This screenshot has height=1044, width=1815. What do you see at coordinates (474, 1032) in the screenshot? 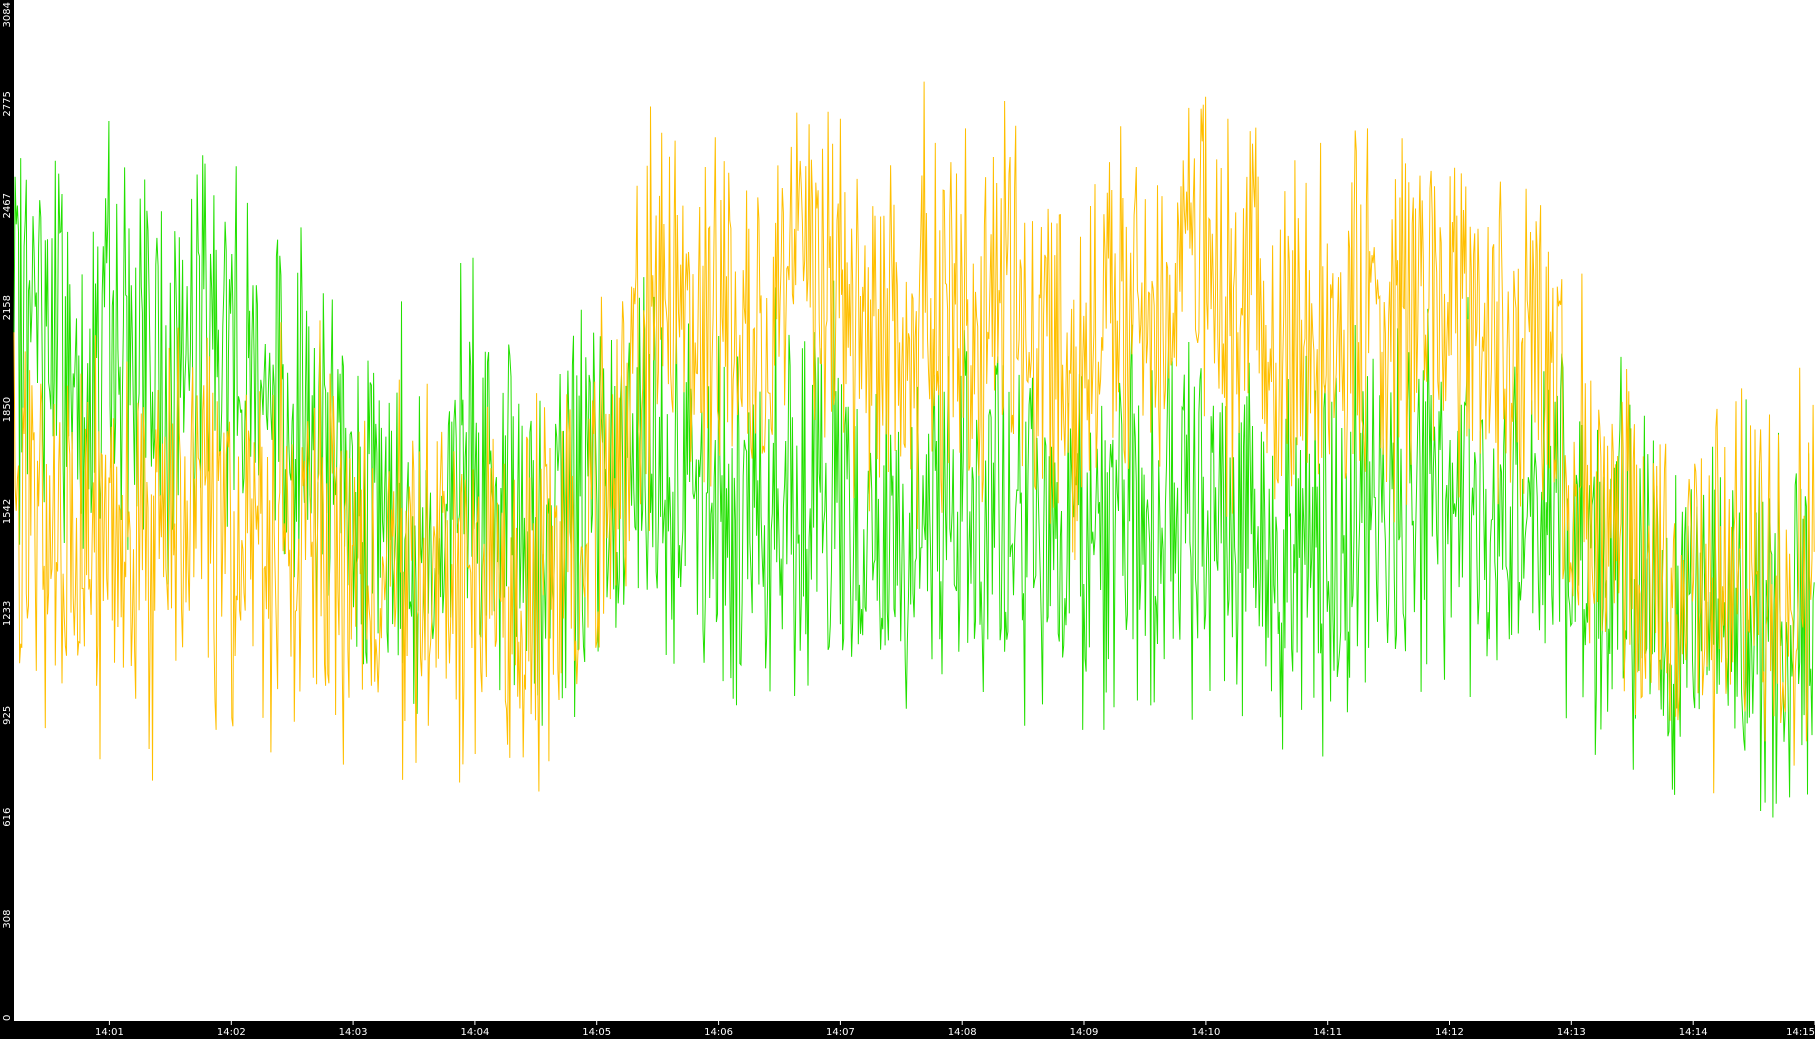
I see `x-tick-label: 14:04` at bounding box center [474, 1032].